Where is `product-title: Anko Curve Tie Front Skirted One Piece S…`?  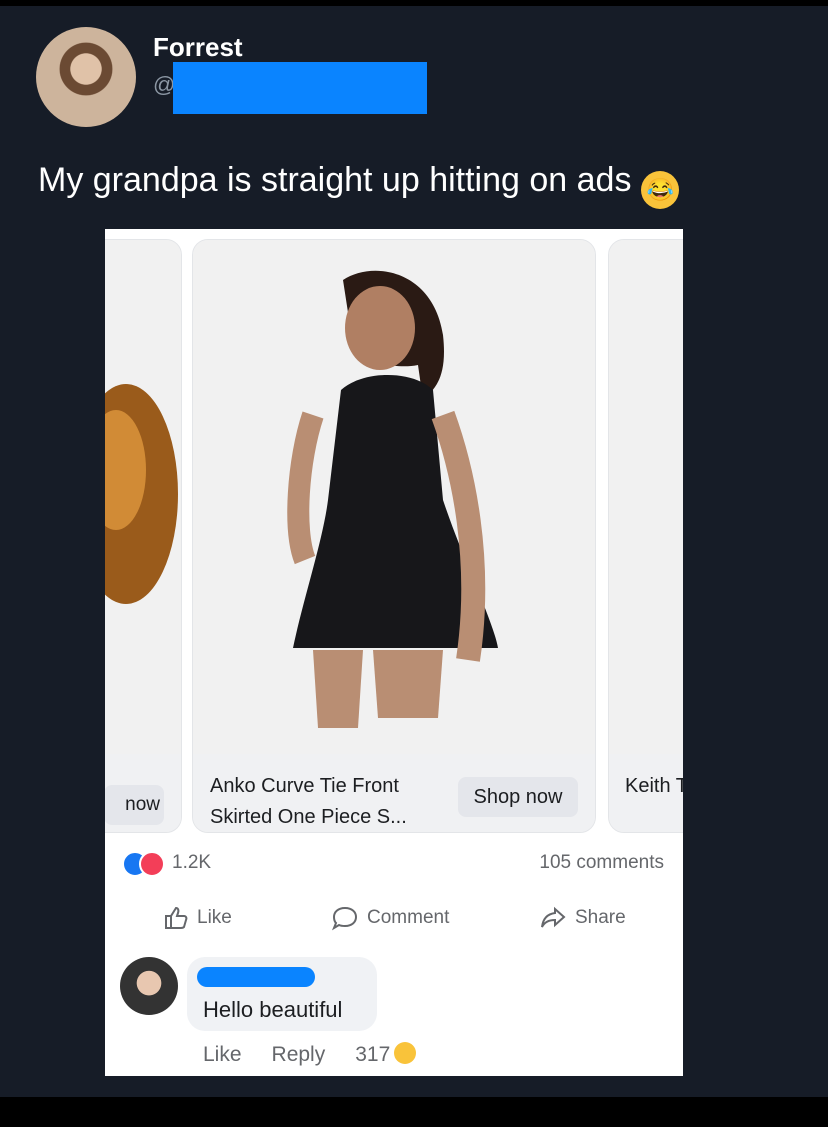
product-title: Anko Curve Tie Front Skirted One Piece S… is located at coordinates (330, 801).